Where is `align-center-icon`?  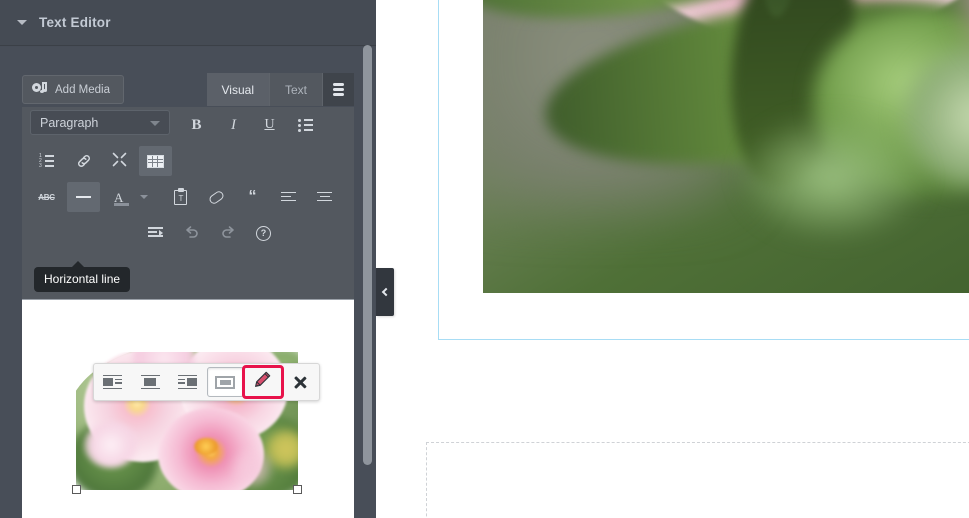
align-center-icon is located at coordinates (324, 197).